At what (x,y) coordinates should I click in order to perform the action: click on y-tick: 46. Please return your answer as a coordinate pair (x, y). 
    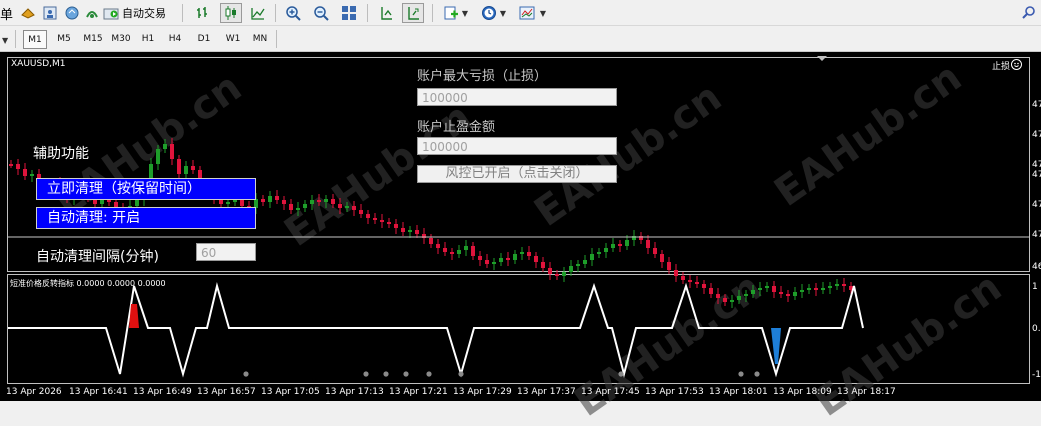
    Looking at the image, I should click on (1036, 267).